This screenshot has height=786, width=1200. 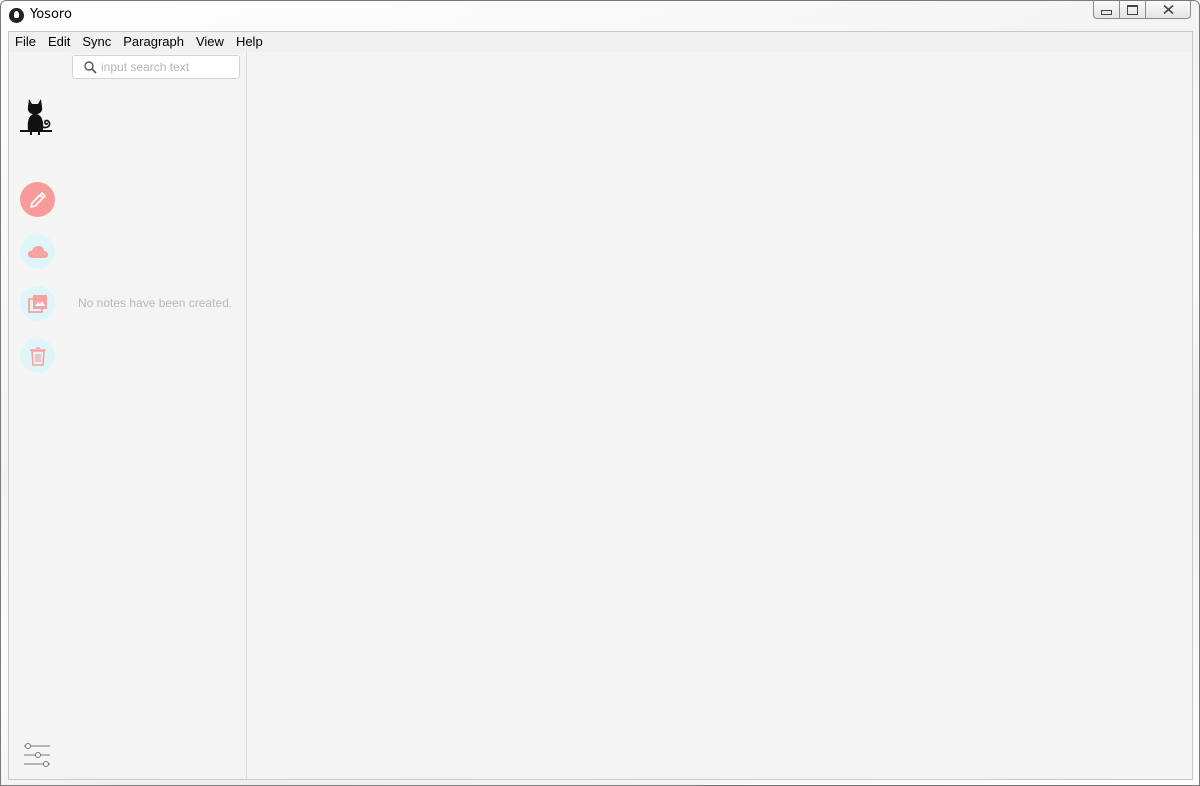 I want to click on images-button, so click(x=37, y=303).